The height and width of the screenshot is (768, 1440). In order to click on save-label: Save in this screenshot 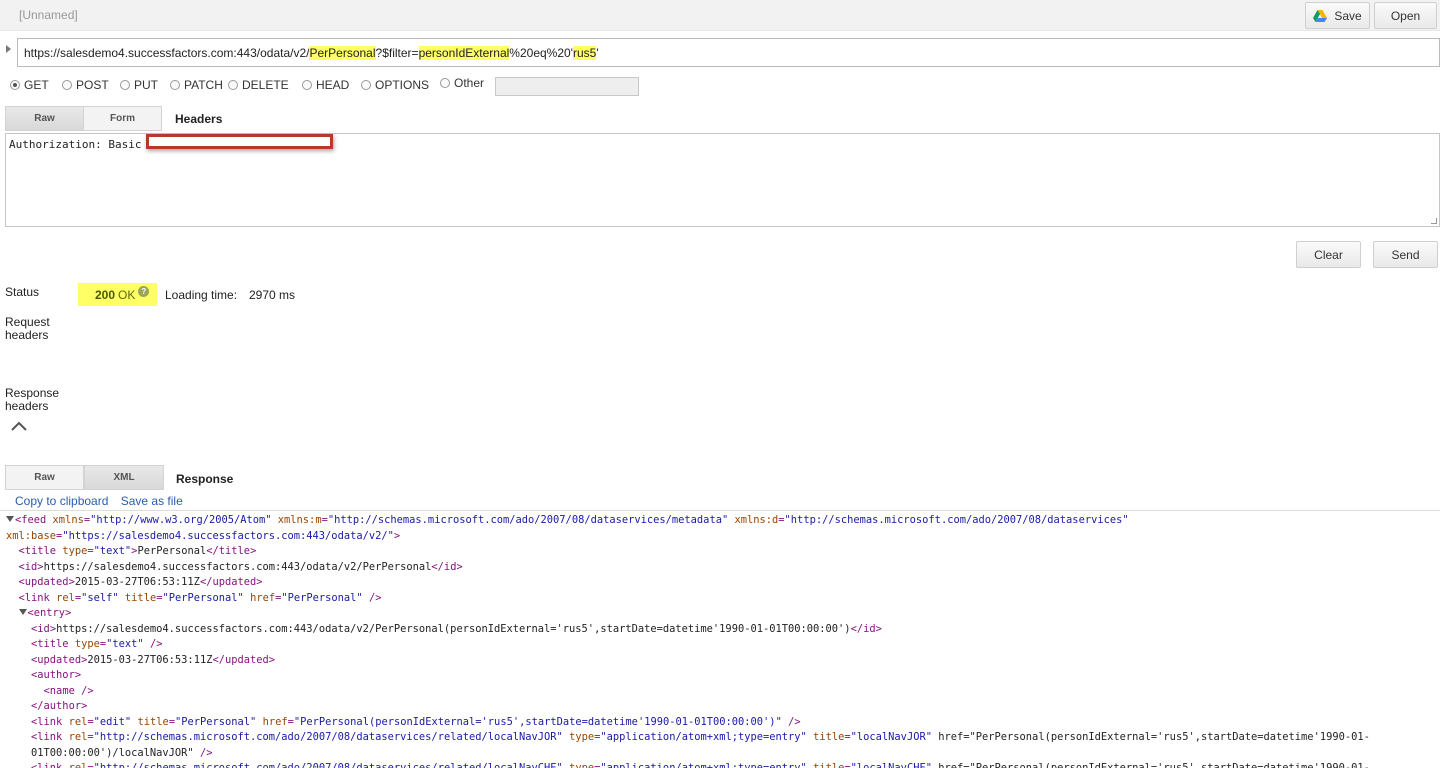, I will do `click(1348, 15)`.